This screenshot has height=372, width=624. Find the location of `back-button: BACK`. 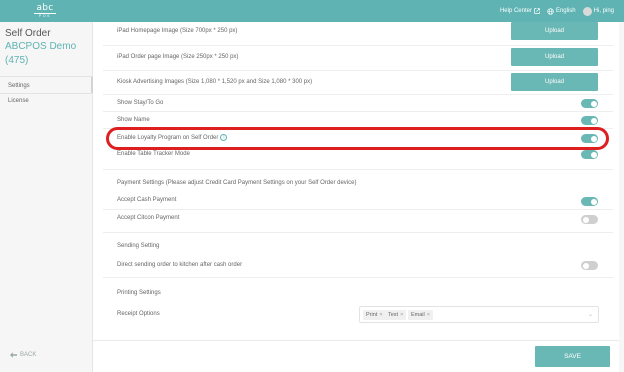

back-button: BACK is located at coordinates (23, 355).